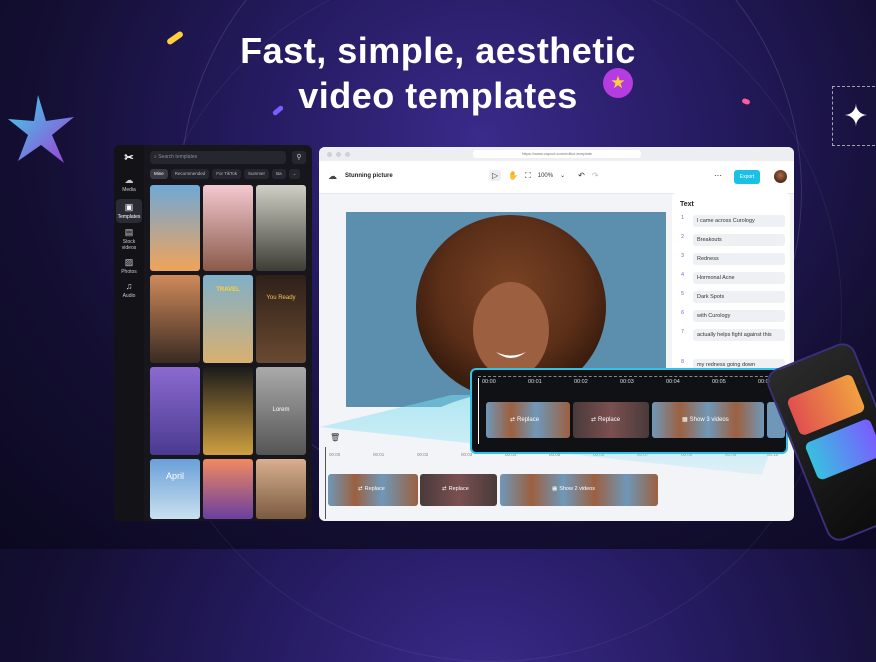 Image resolution: width=876 pixels, height=662 pixels. Describe the element at coordinates (325, 483) in the screenshot. I see `playhead` at that location.